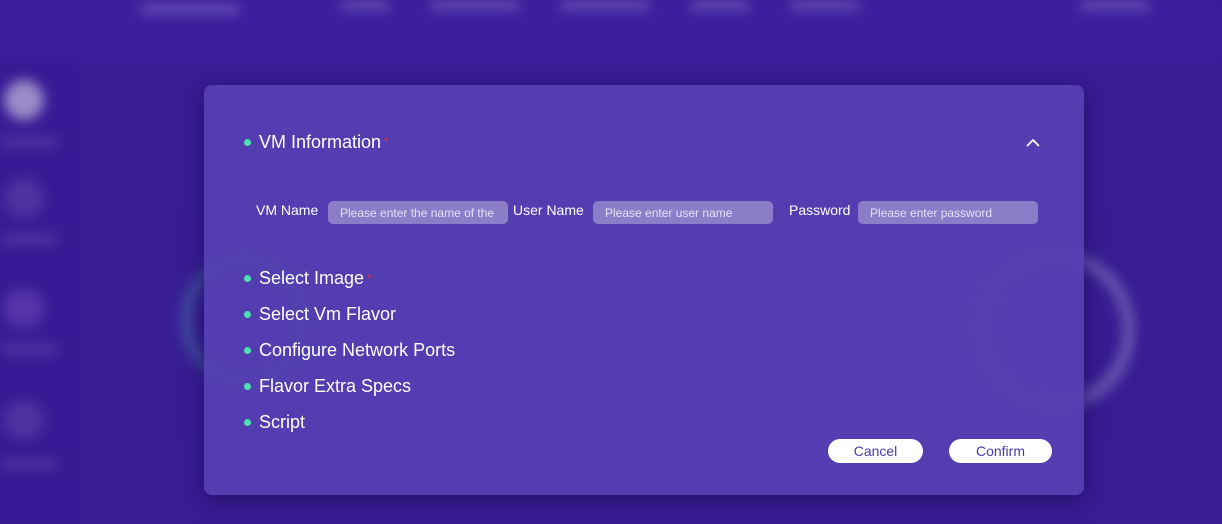 Image resolution: width=1222 pixels, height=524 pixels. I want to click on section-script: Script, so click(274, 422).